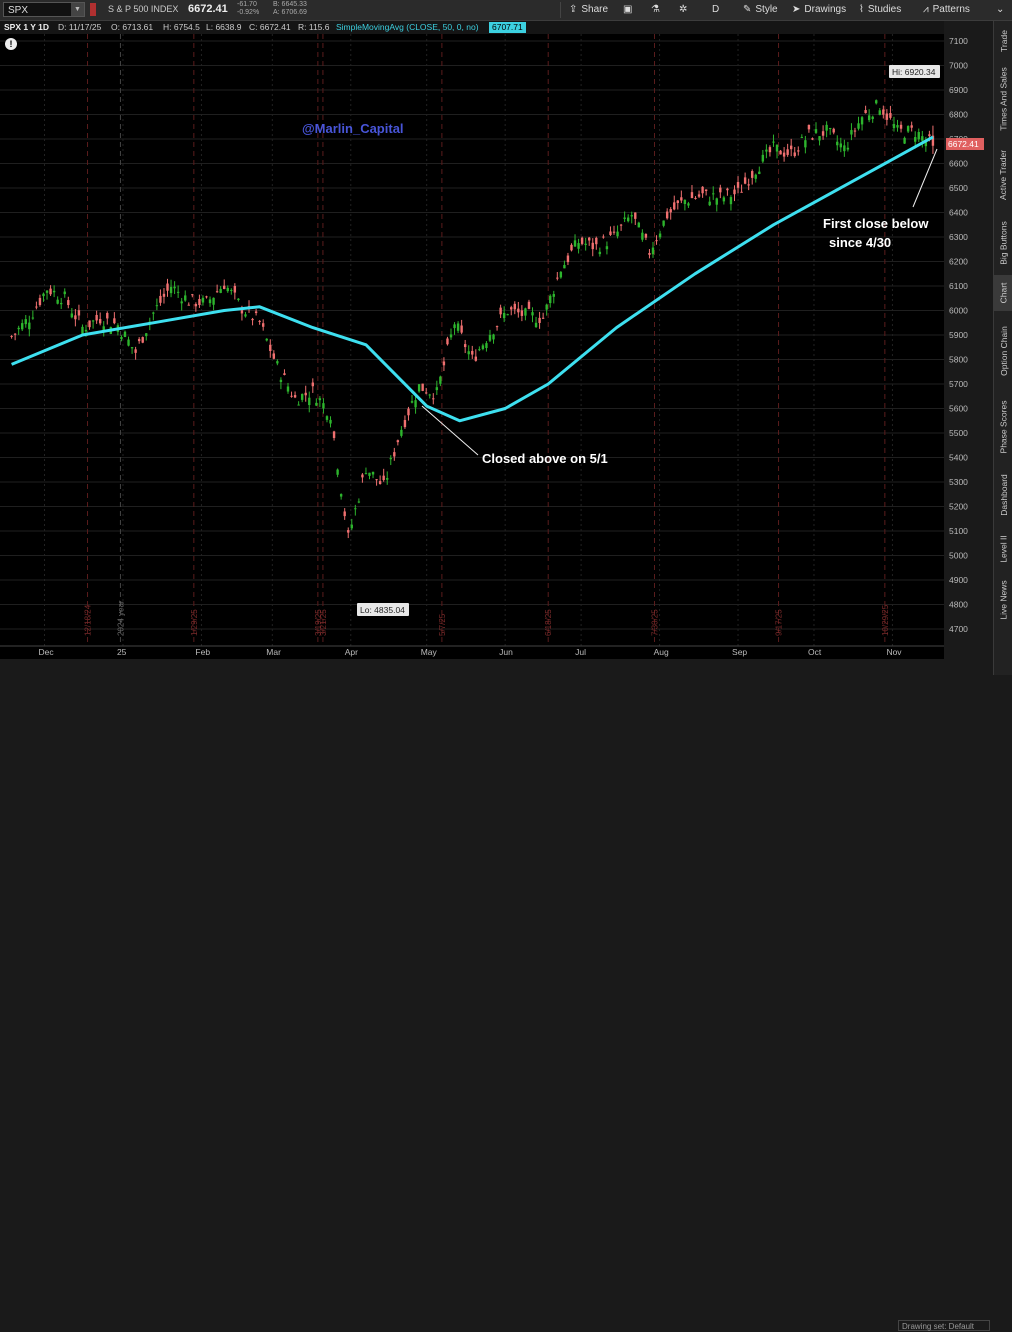 This screenshot has width=1012, height=1332. I want to click on price-tick-label: 6500, so click(958, 188).